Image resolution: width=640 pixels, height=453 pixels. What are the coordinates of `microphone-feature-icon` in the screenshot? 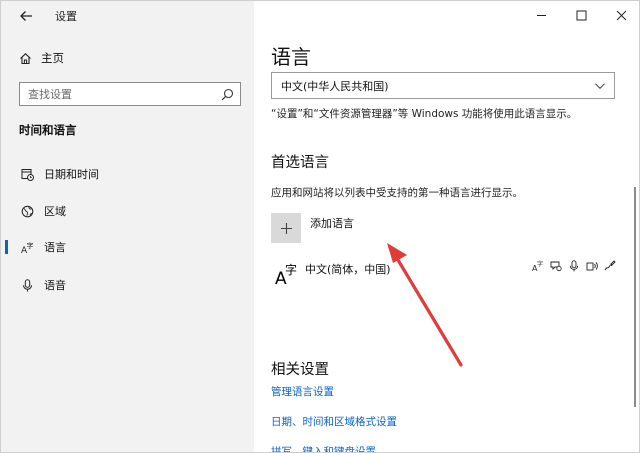 It's located at (573, 265).